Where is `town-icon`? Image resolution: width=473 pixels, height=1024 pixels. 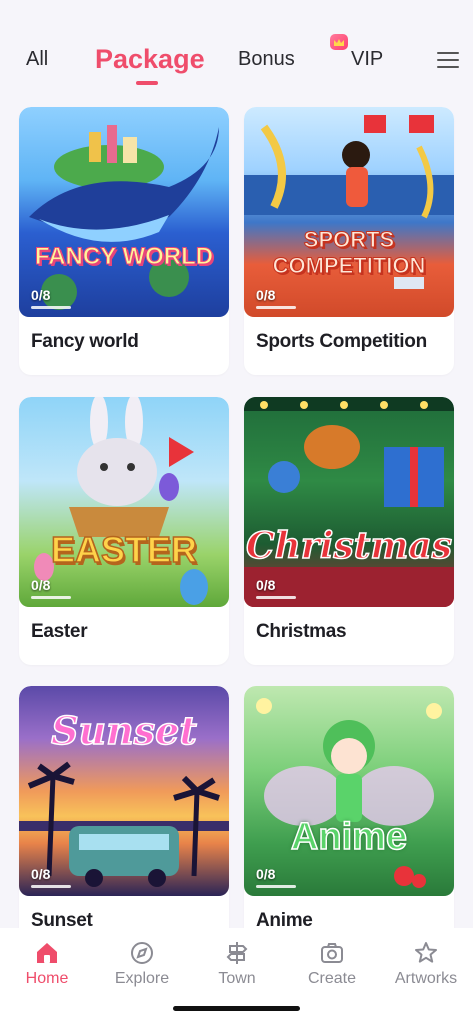 town-icon is located at coordinates (237, 953).